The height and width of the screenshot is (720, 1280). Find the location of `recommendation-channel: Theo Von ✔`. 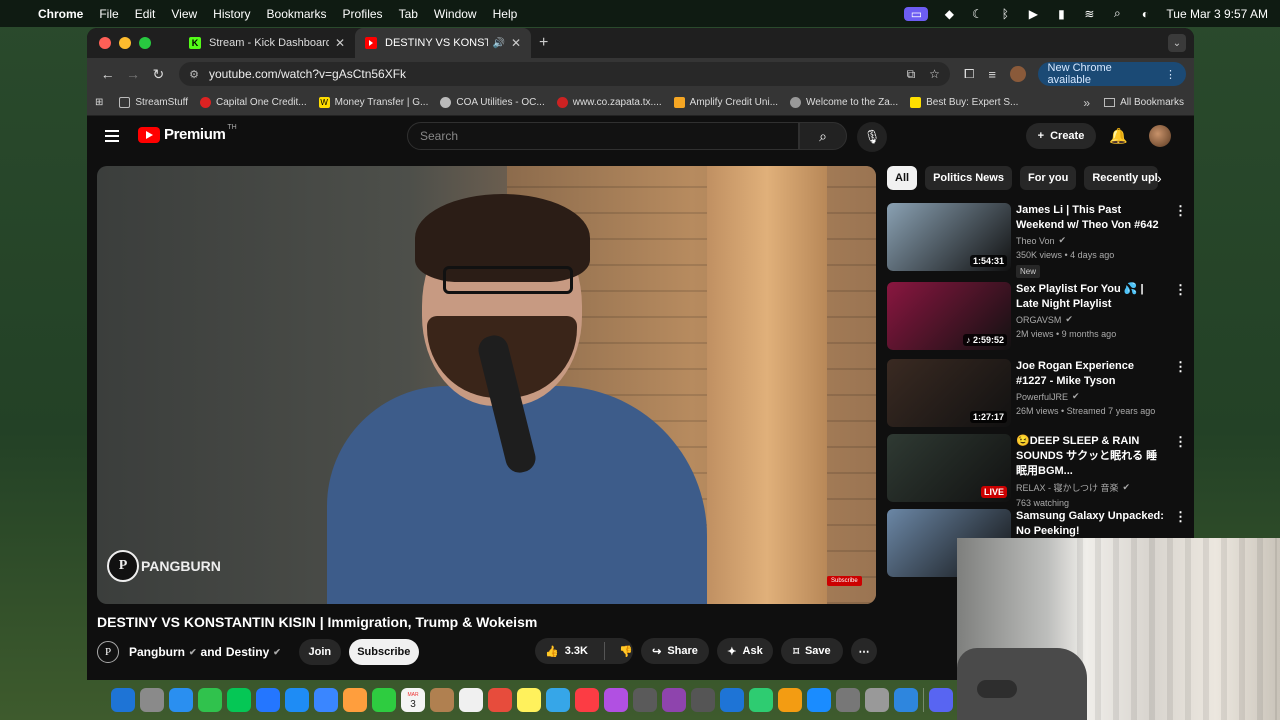

recommendation-channel: Theo Von ✔ is located at coordinates (1090, 240).